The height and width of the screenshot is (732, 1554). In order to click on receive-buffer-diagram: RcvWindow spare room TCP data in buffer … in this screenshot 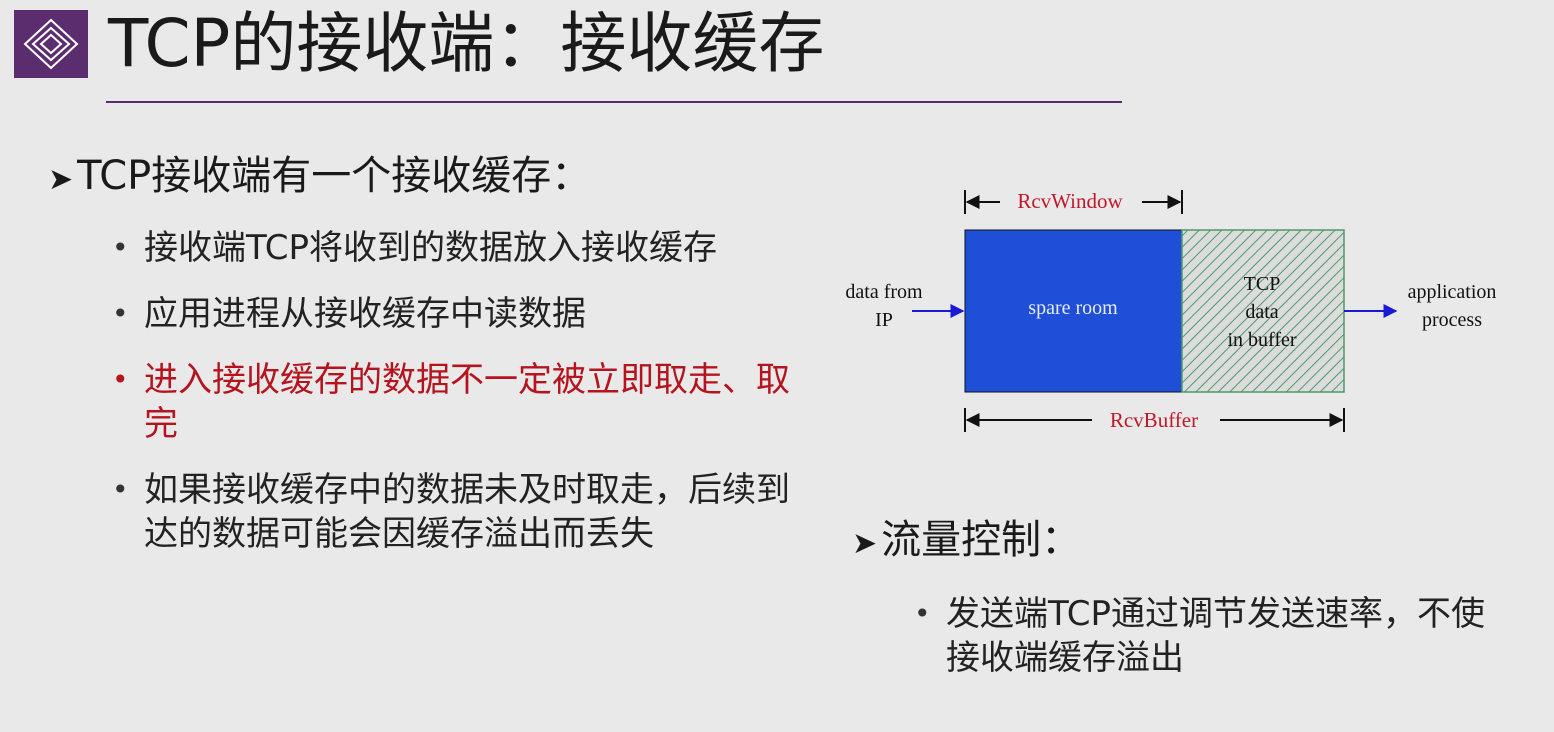, I will do `click(1171, 310)`.